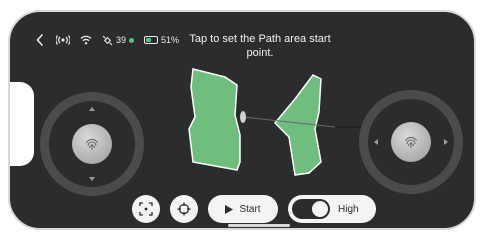 The height and width of the screenshot is (240, 484). I want to click on battery-status: 51%, so click(161, 40).